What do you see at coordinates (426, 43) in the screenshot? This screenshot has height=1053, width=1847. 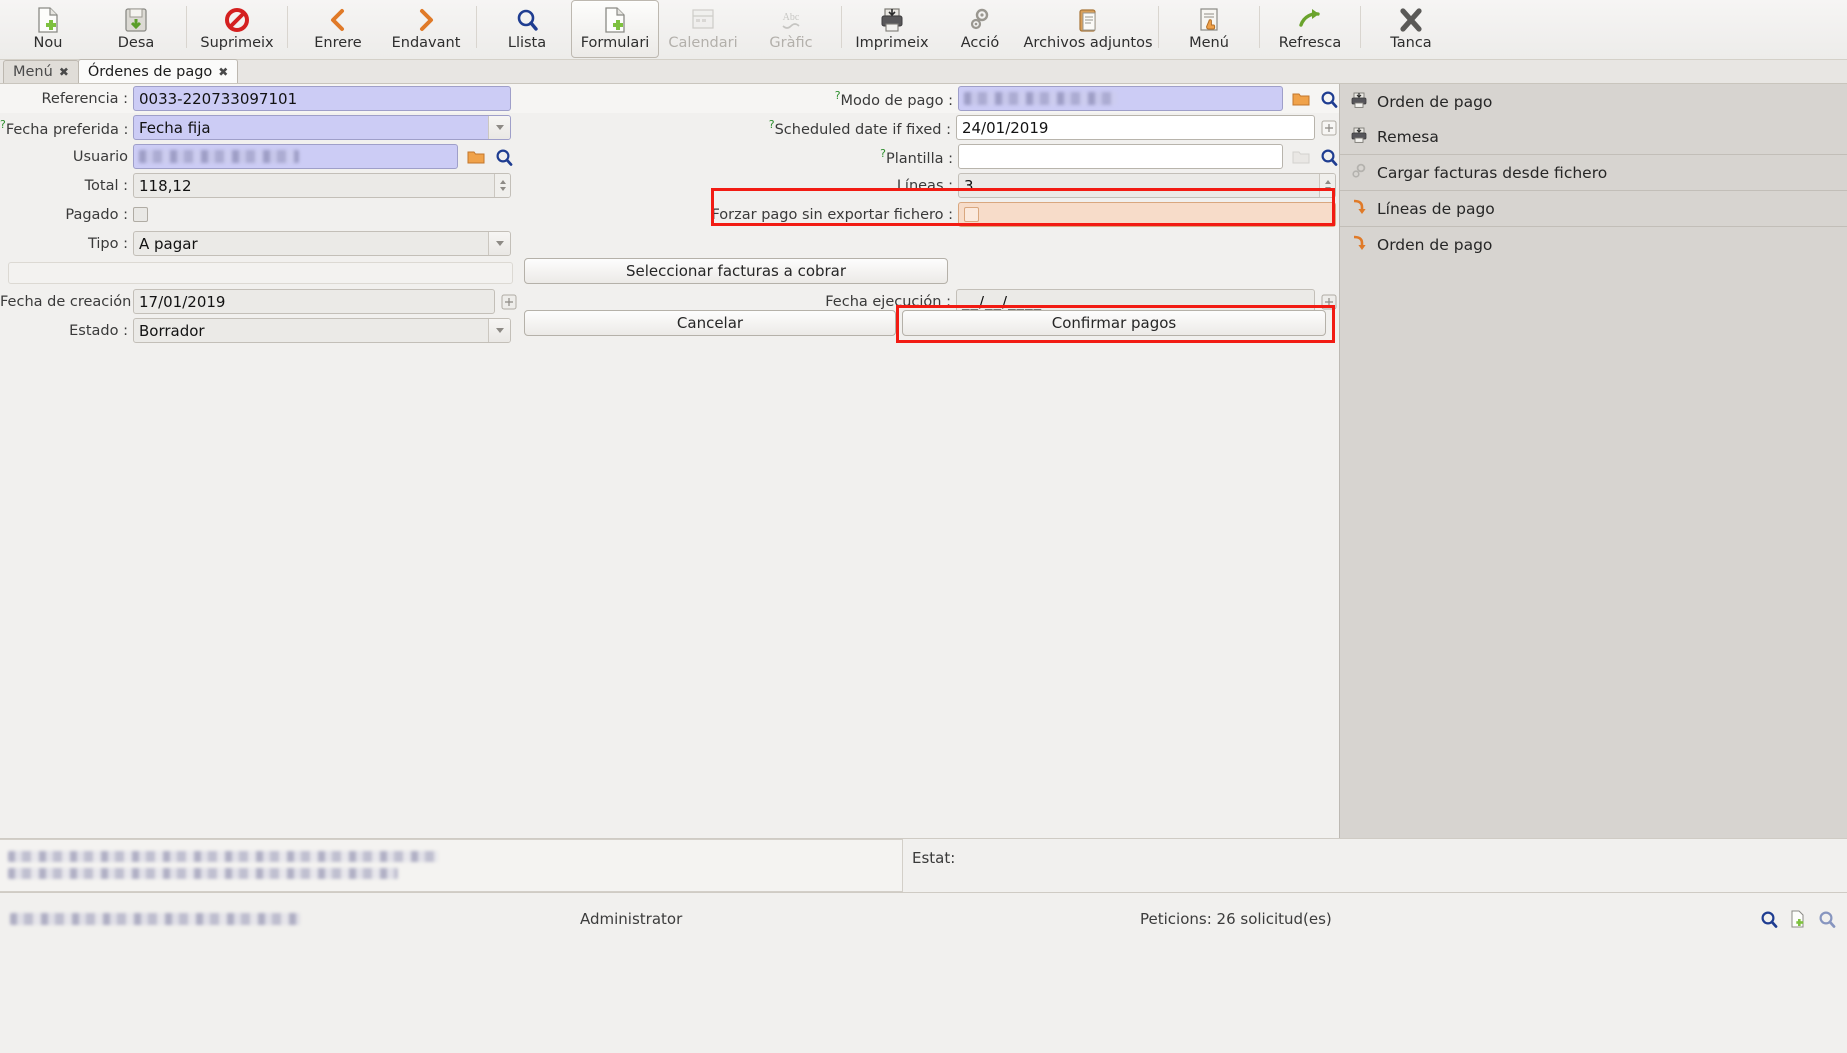 I see `toolbar-label-endavant: Endavant` at bounding box center [426, 43].